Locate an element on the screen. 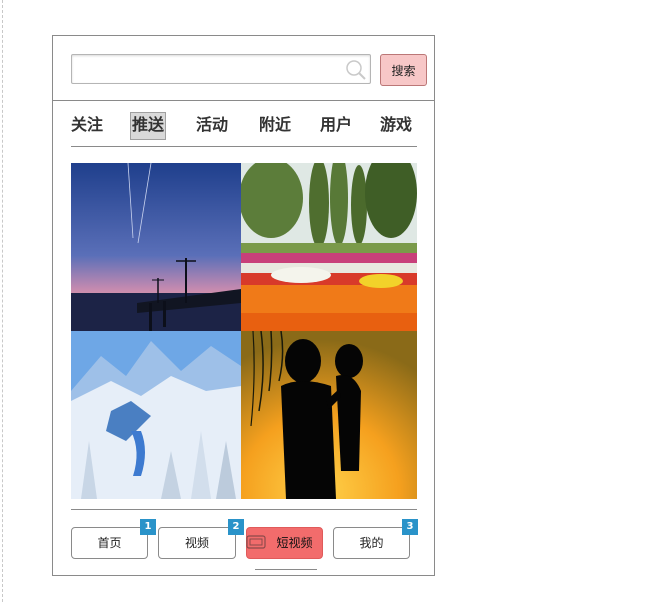 This screenshot has width=665, height=602. search-icon is located at coordinates (356, 70).